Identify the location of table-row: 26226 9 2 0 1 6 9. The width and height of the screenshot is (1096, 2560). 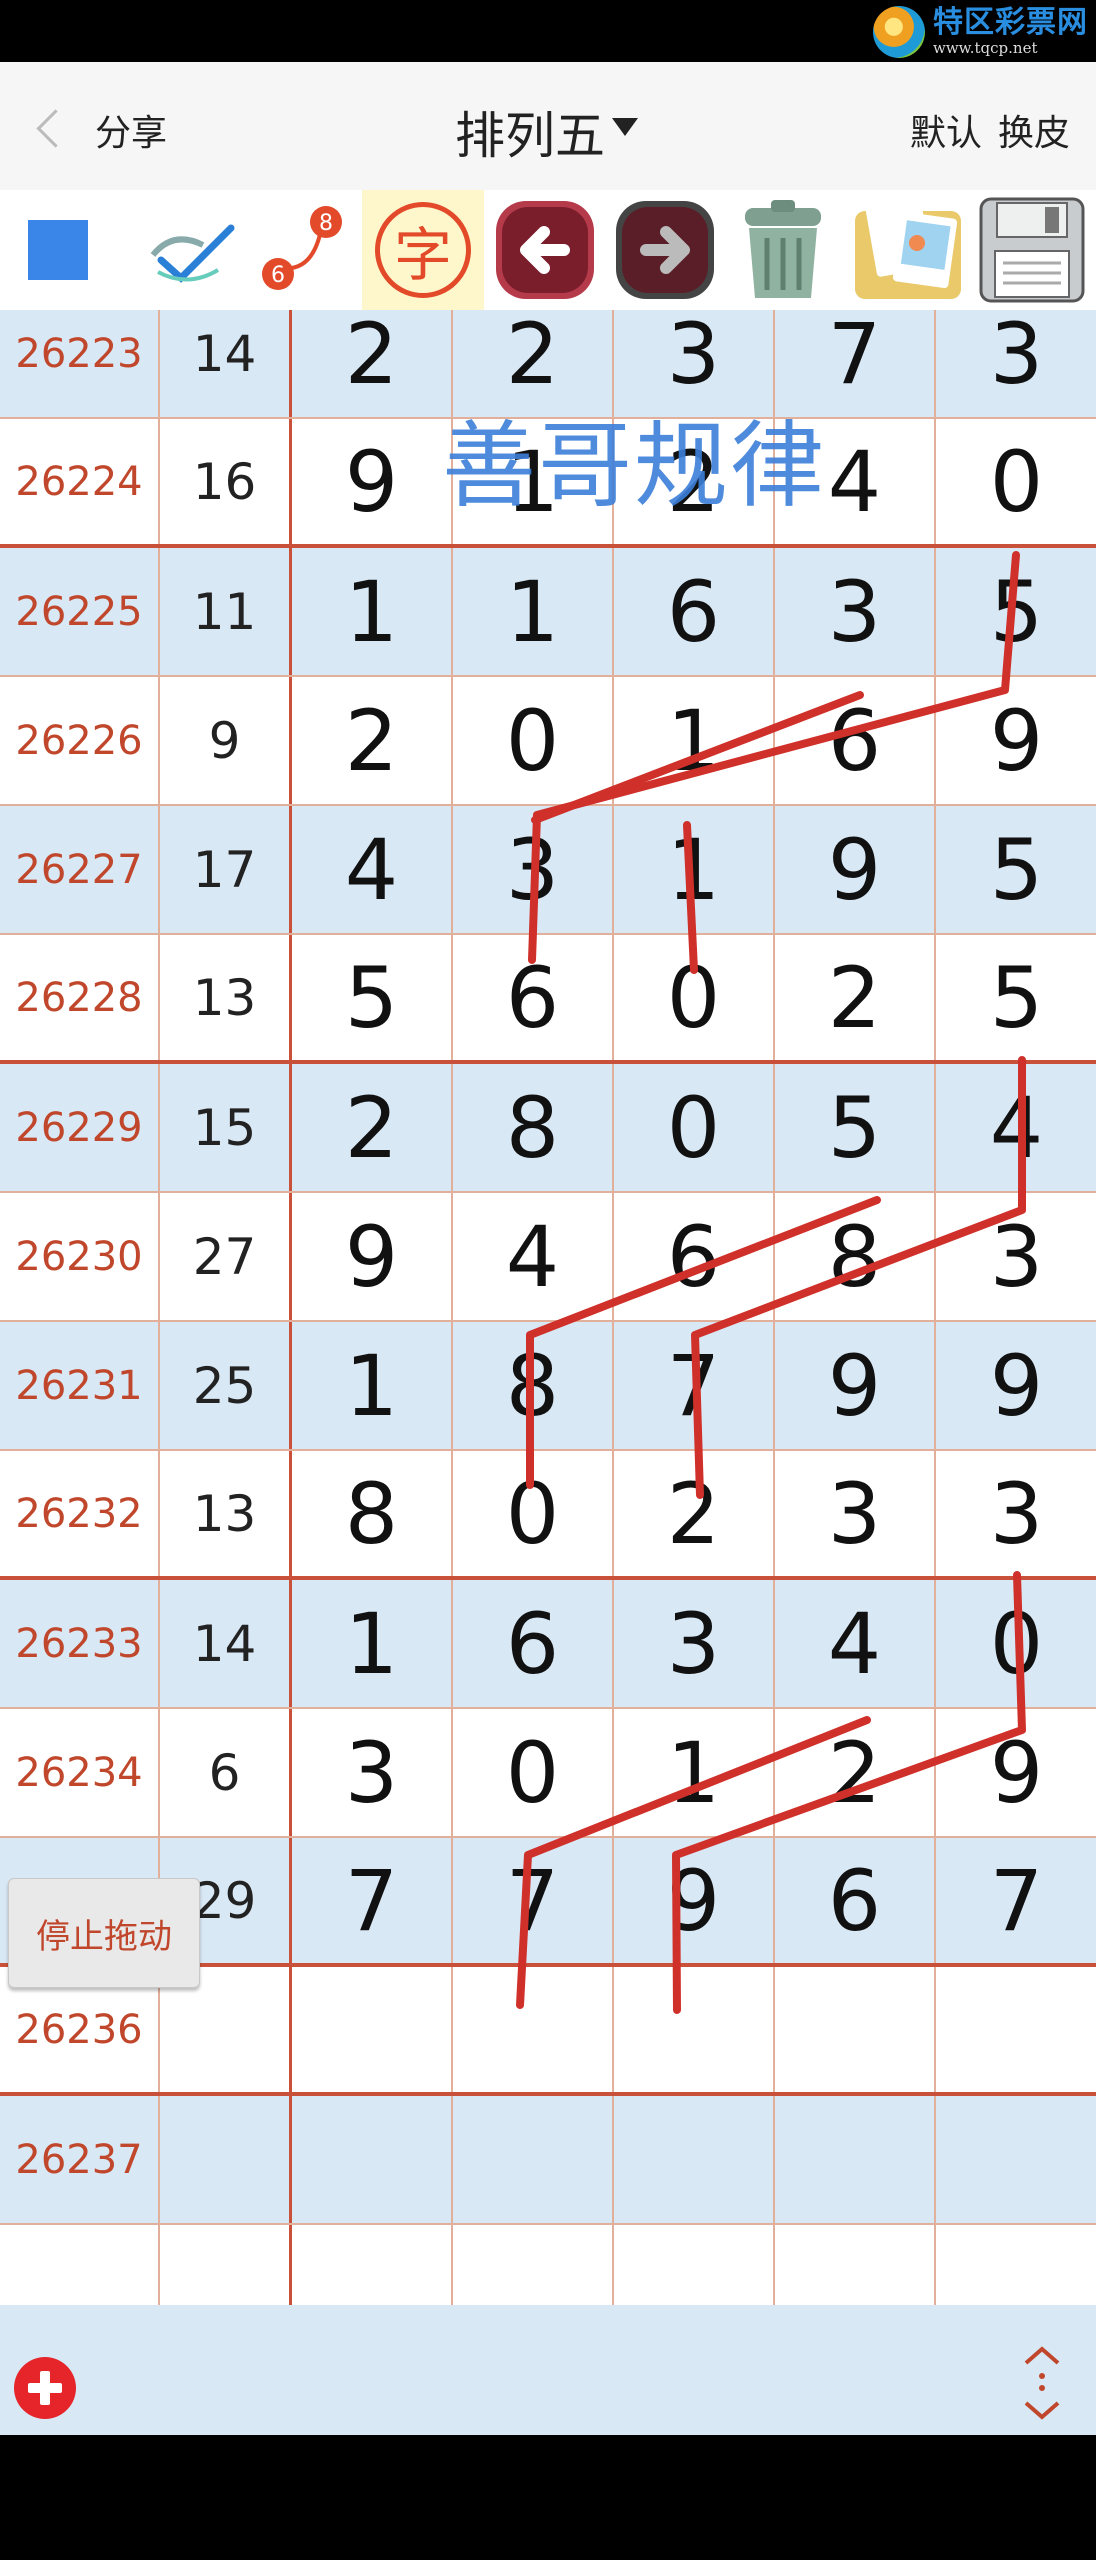
(548, 741).